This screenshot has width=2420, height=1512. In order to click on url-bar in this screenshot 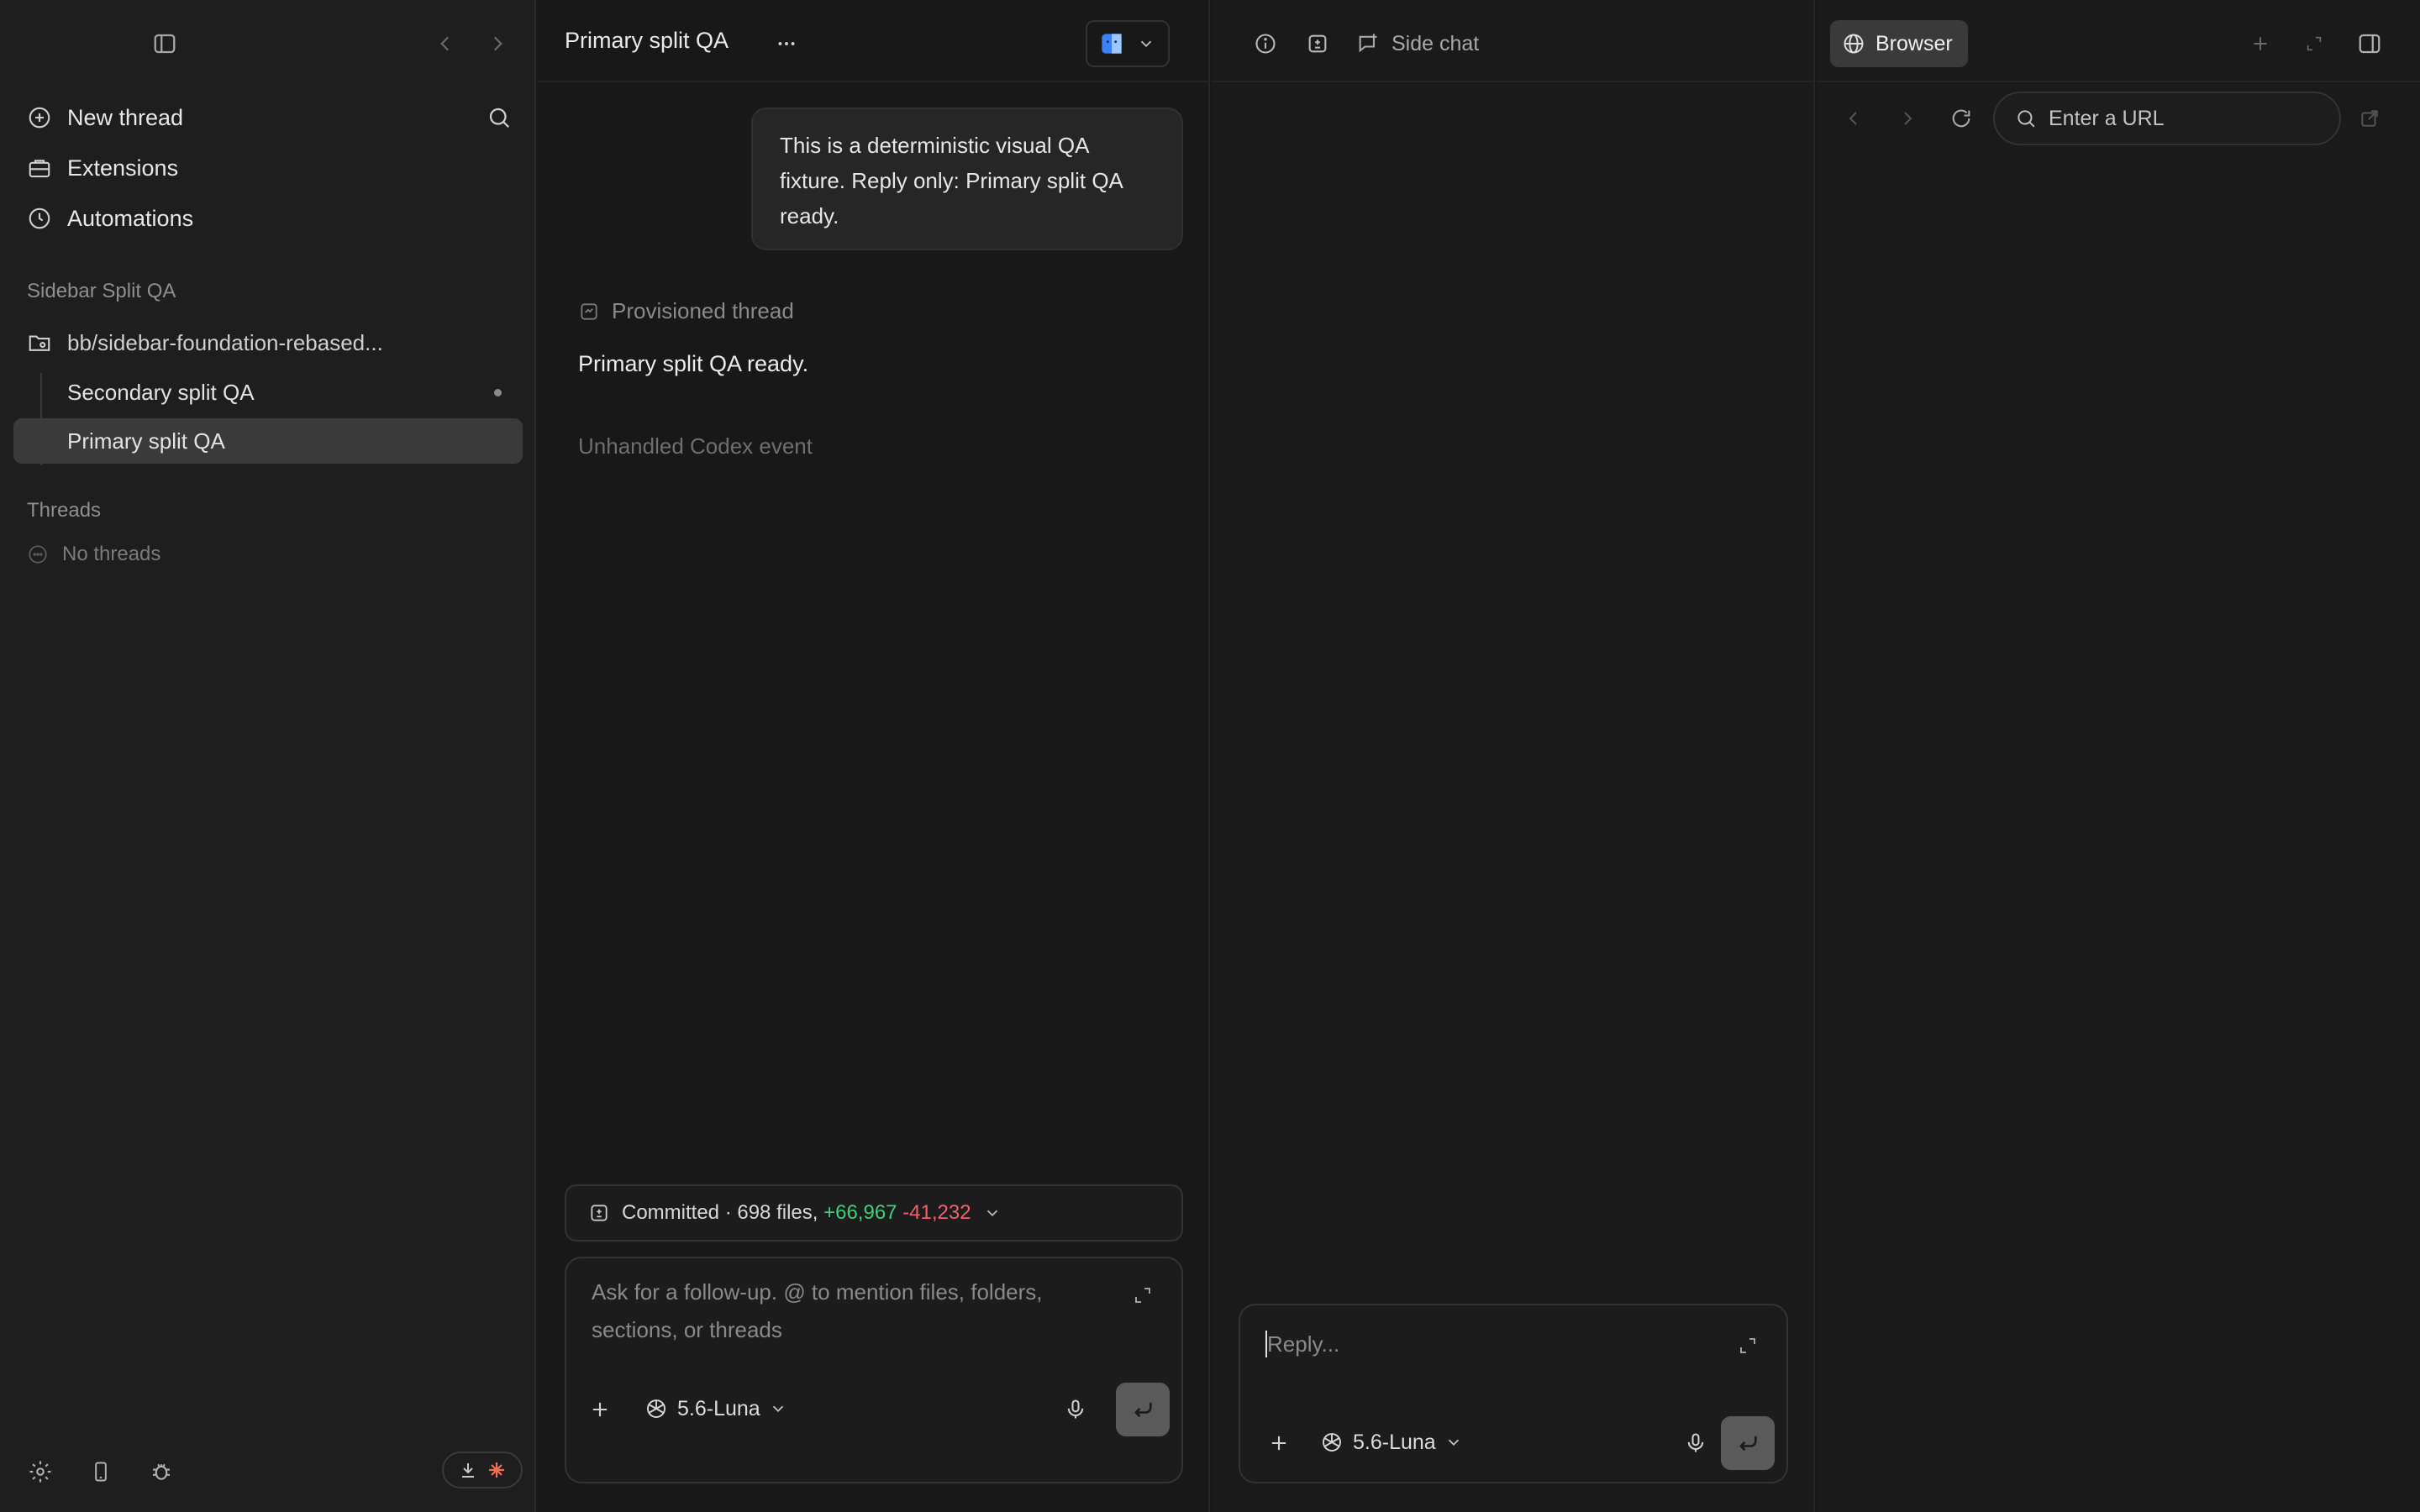, I will do `click(2167, 118)`.